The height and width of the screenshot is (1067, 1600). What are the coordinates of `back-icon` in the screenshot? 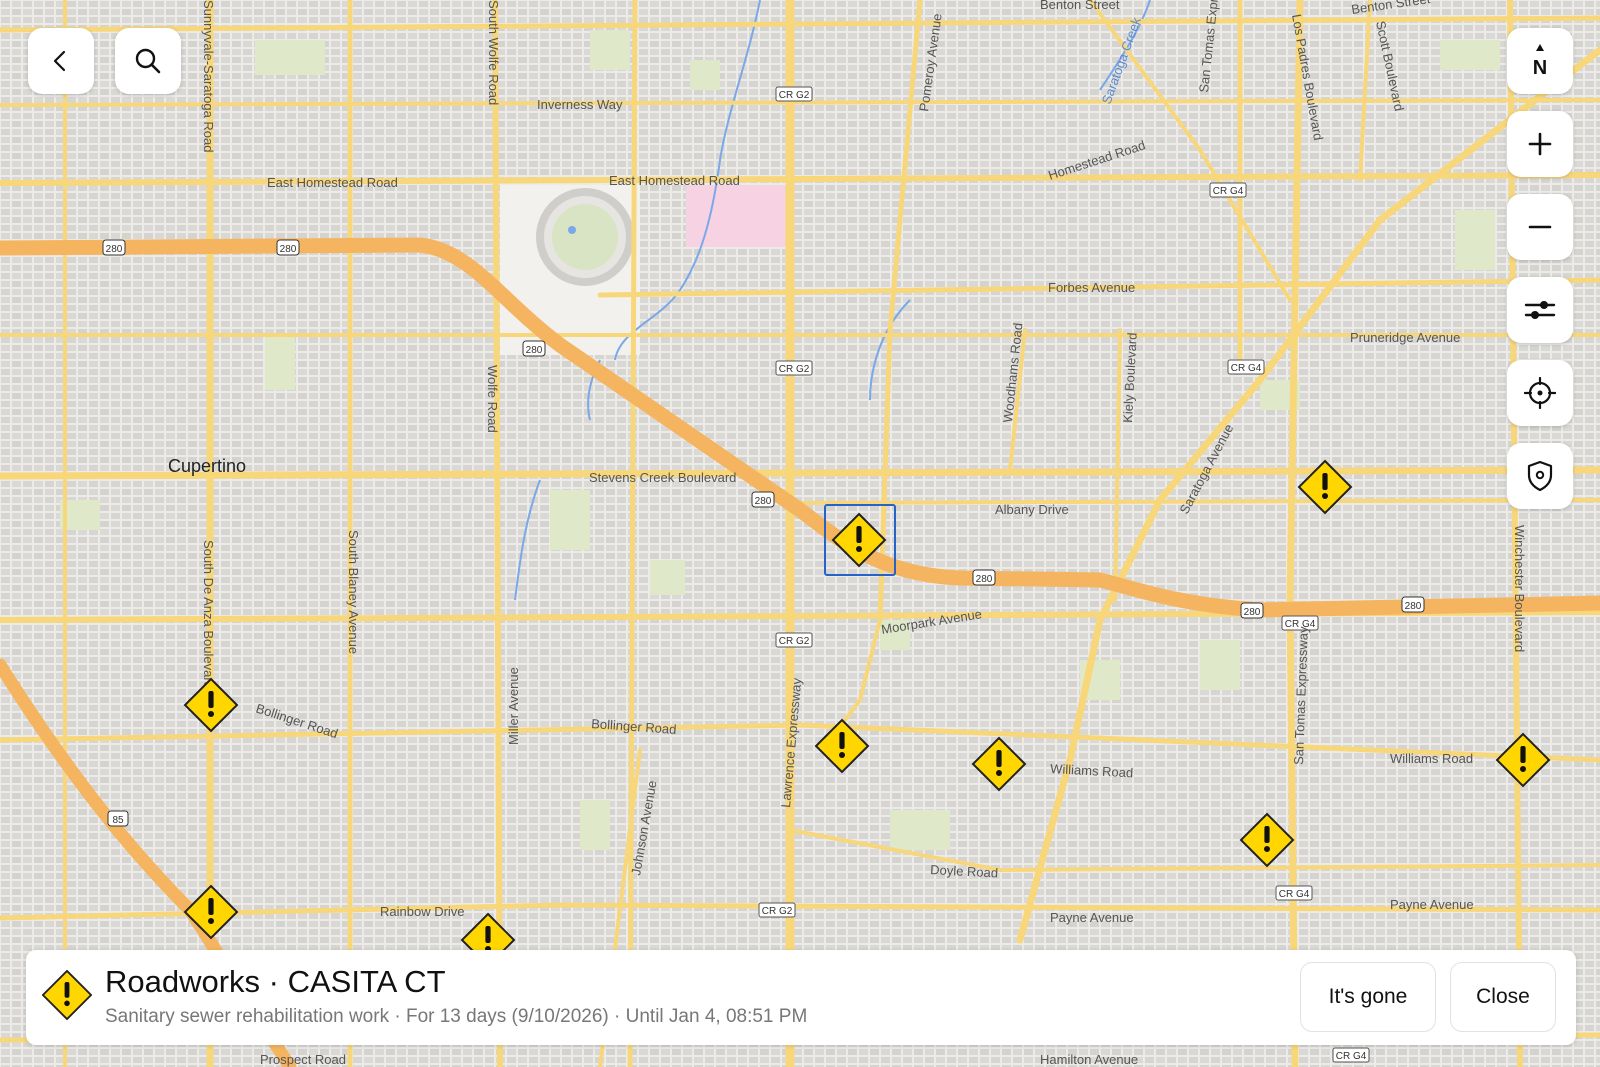 It's located at (59, 61).